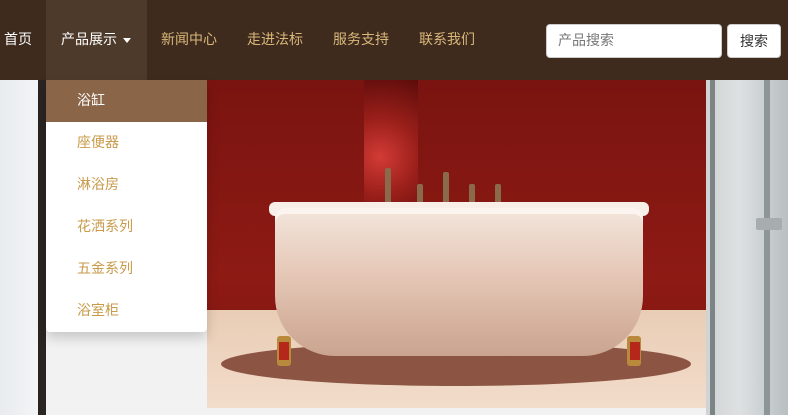  I want to click on decorative-wall-panel, so click(391, 144).